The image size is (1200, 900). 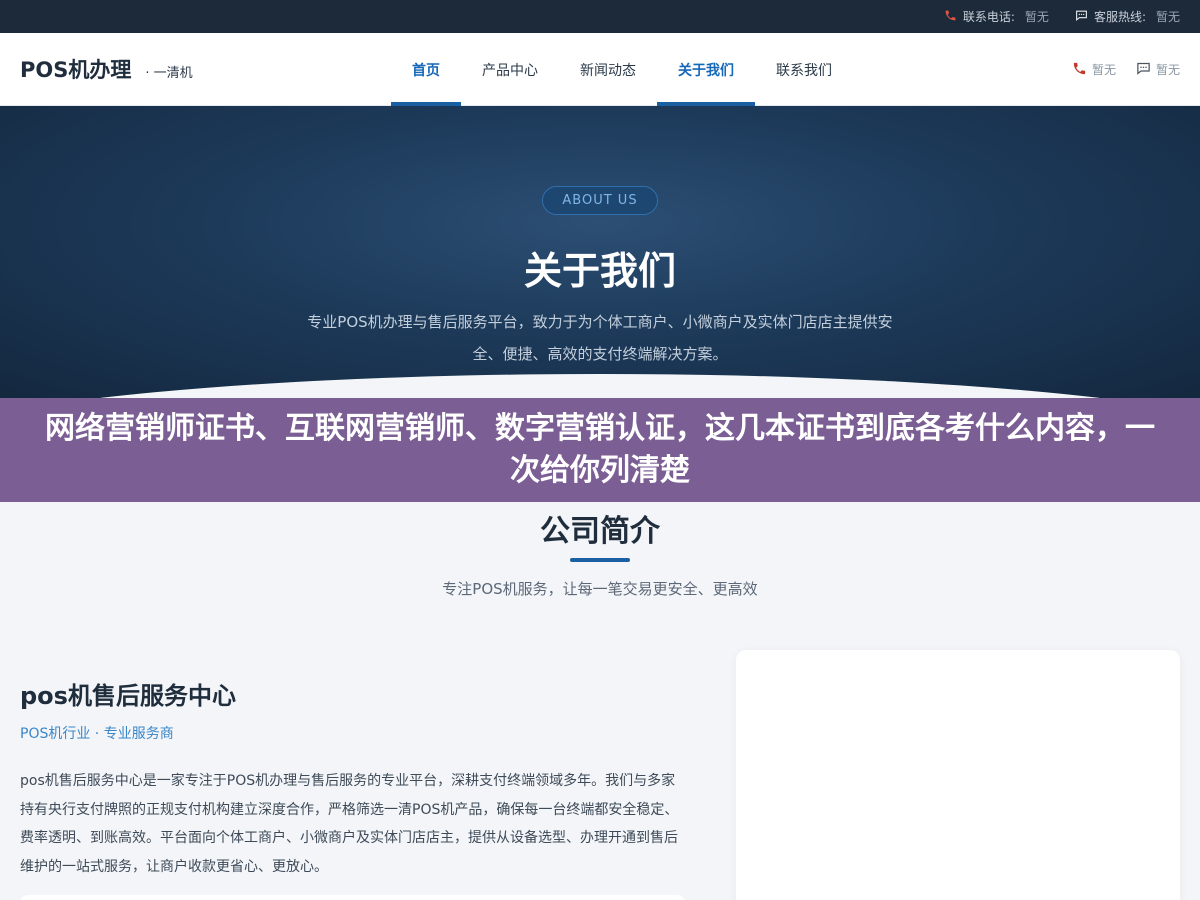 I want to click on brand-name: POS机办理, so click(x=75, y=69).